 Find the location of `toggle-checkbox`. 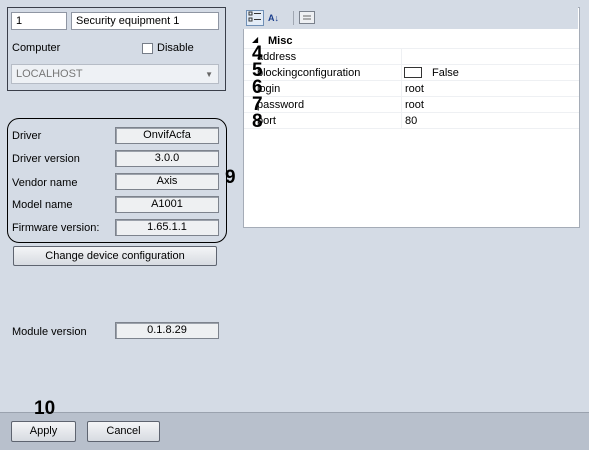

toggle-checkbox is located at coordinates (413, 72).